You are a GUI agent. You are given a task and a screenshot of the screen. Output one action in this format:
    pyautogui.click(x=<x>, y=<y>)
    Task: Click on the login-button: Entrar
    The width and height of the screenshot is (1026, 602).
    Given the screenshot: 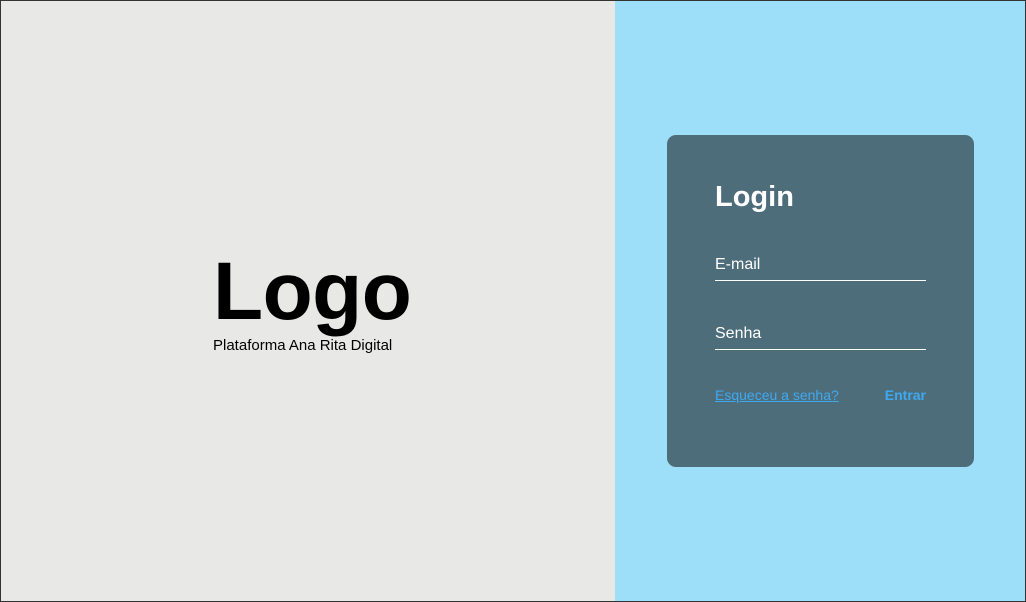 What is the action you would take?
    pyautogui.click(x=905, y=395)
    